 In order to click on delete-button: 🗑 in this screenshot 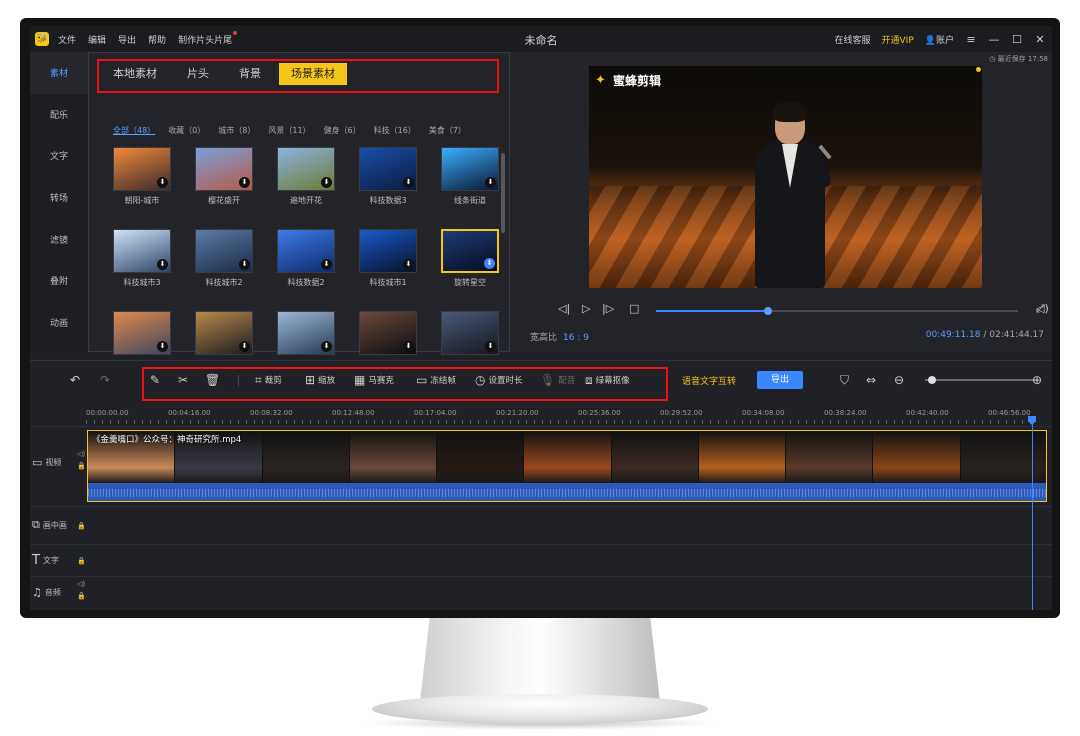, I will do `click(212, 380)`.